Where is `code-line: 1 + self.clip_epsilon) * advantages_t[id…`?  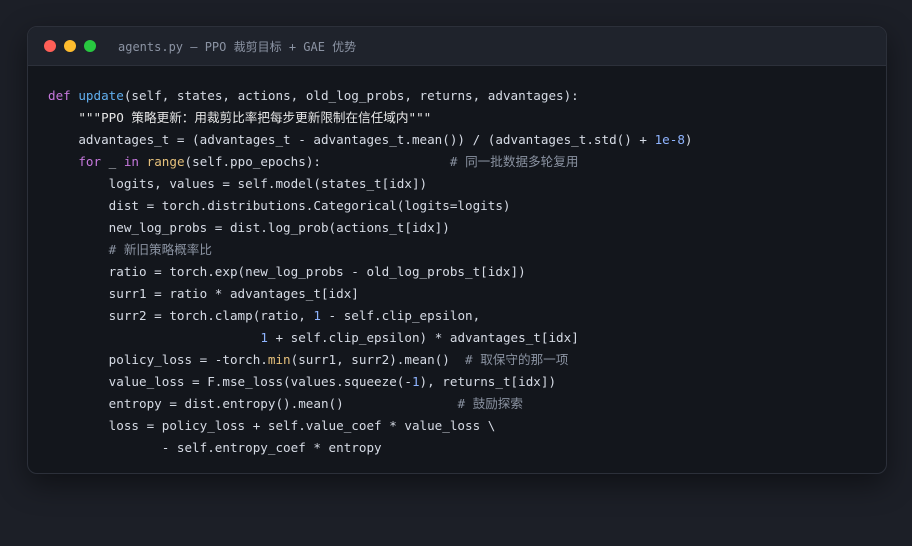
code-line: 1 + self.clip_epsilon) * advantages_t[id… is located at coordinates (370, 338).